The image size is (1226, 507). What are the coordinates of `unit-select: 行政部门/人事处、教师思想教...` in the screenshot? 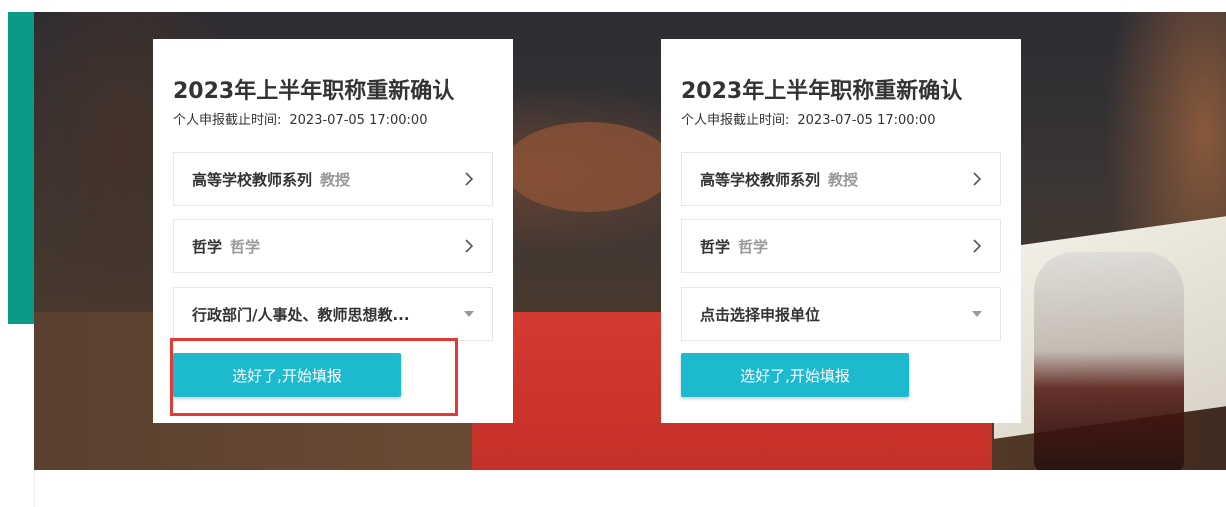 It's located at (333, 314).